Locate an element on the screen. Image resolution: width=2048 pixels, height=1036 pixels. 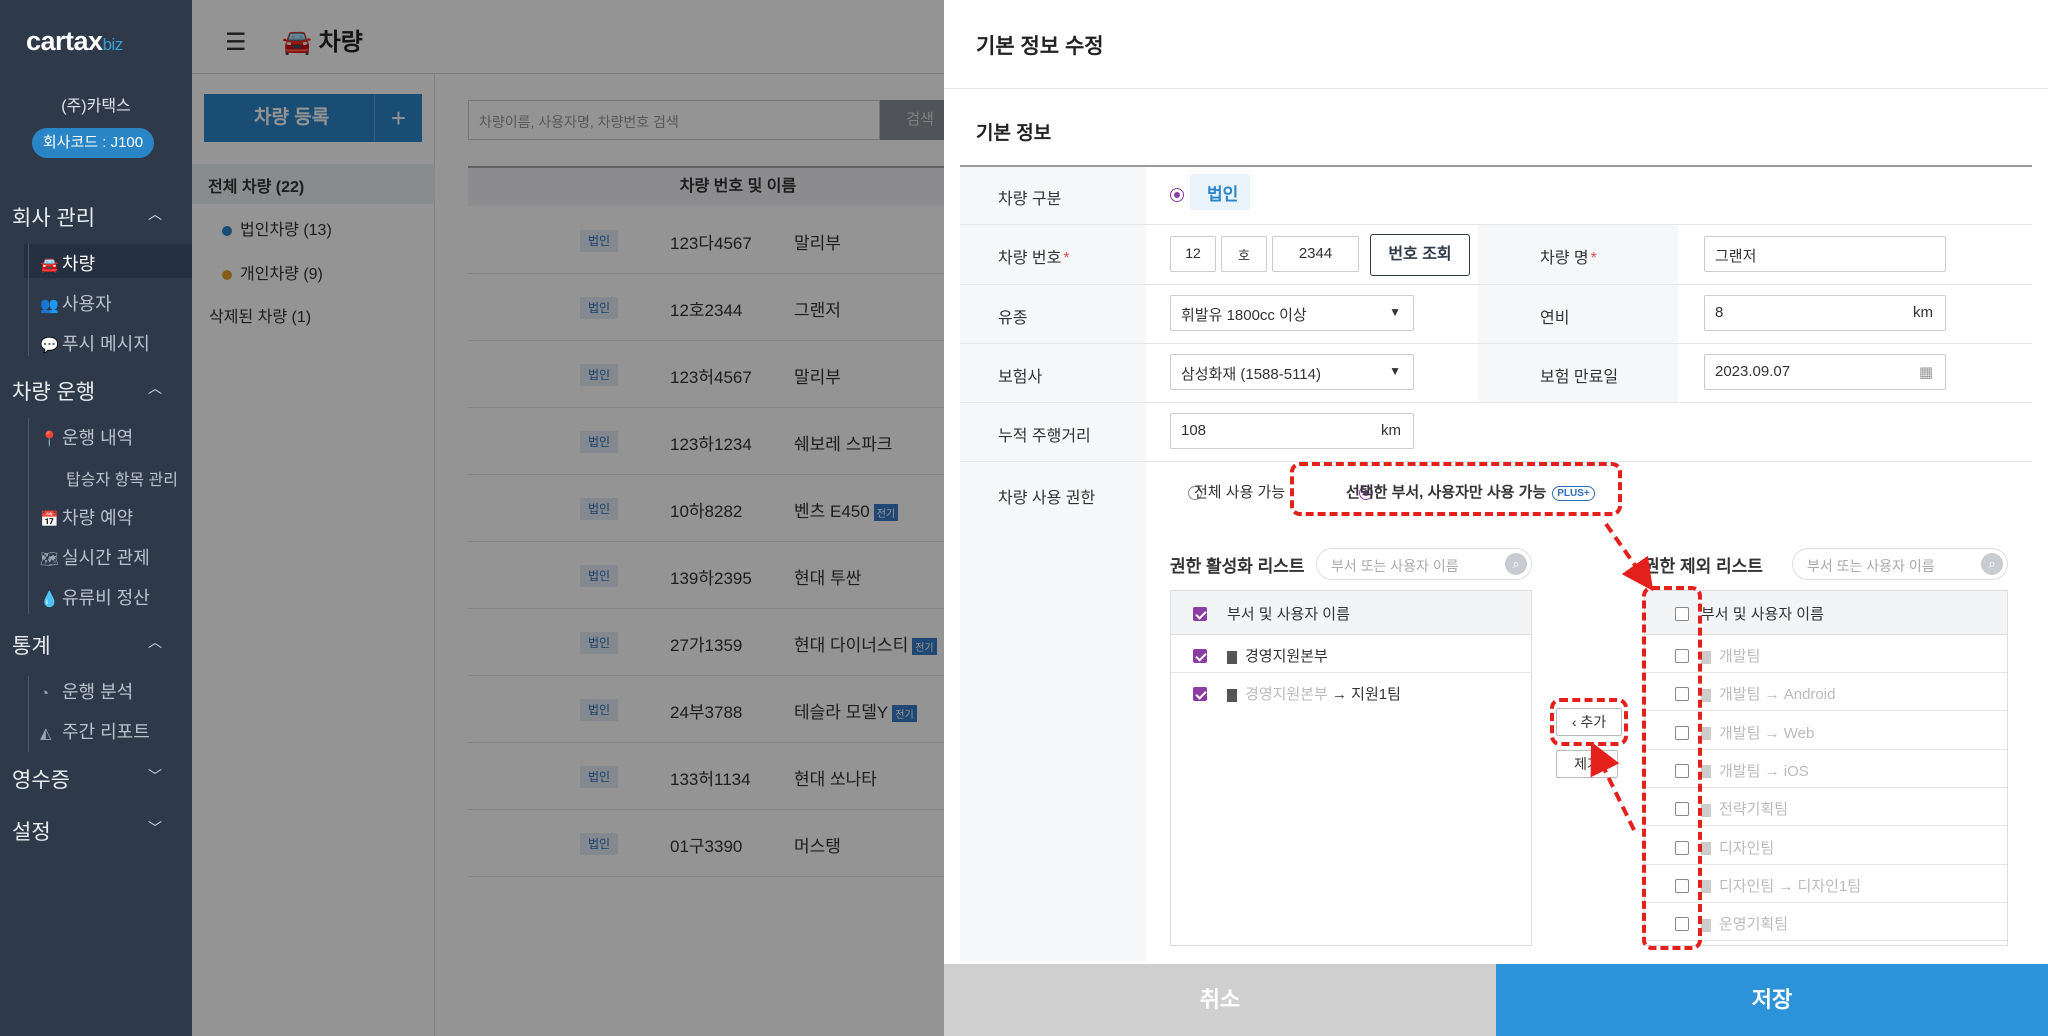
arrow-to-add-button is located at coordinates (1613, 786).